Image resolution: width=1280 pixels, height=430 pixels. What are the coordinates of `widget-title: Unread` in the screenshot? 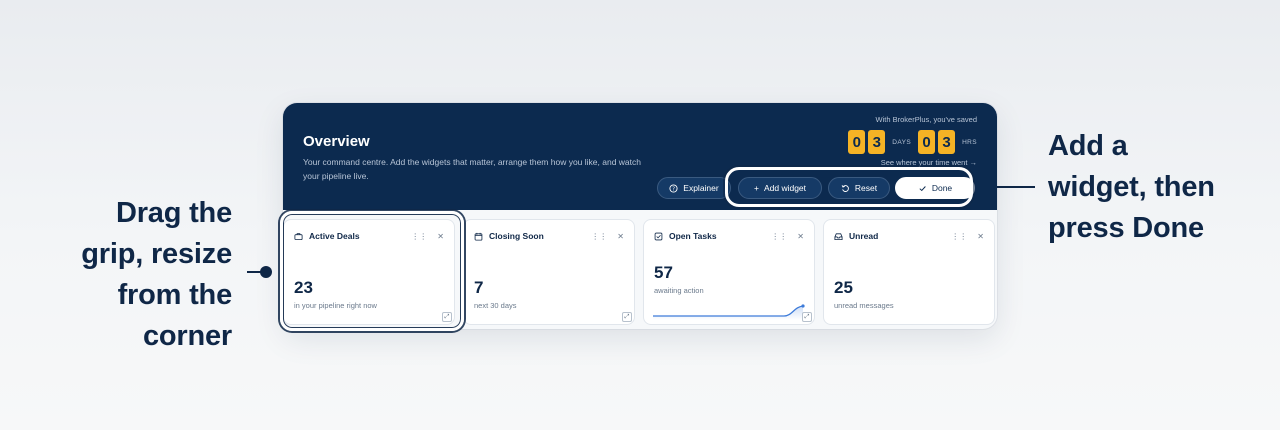 It's located at (864, 236).